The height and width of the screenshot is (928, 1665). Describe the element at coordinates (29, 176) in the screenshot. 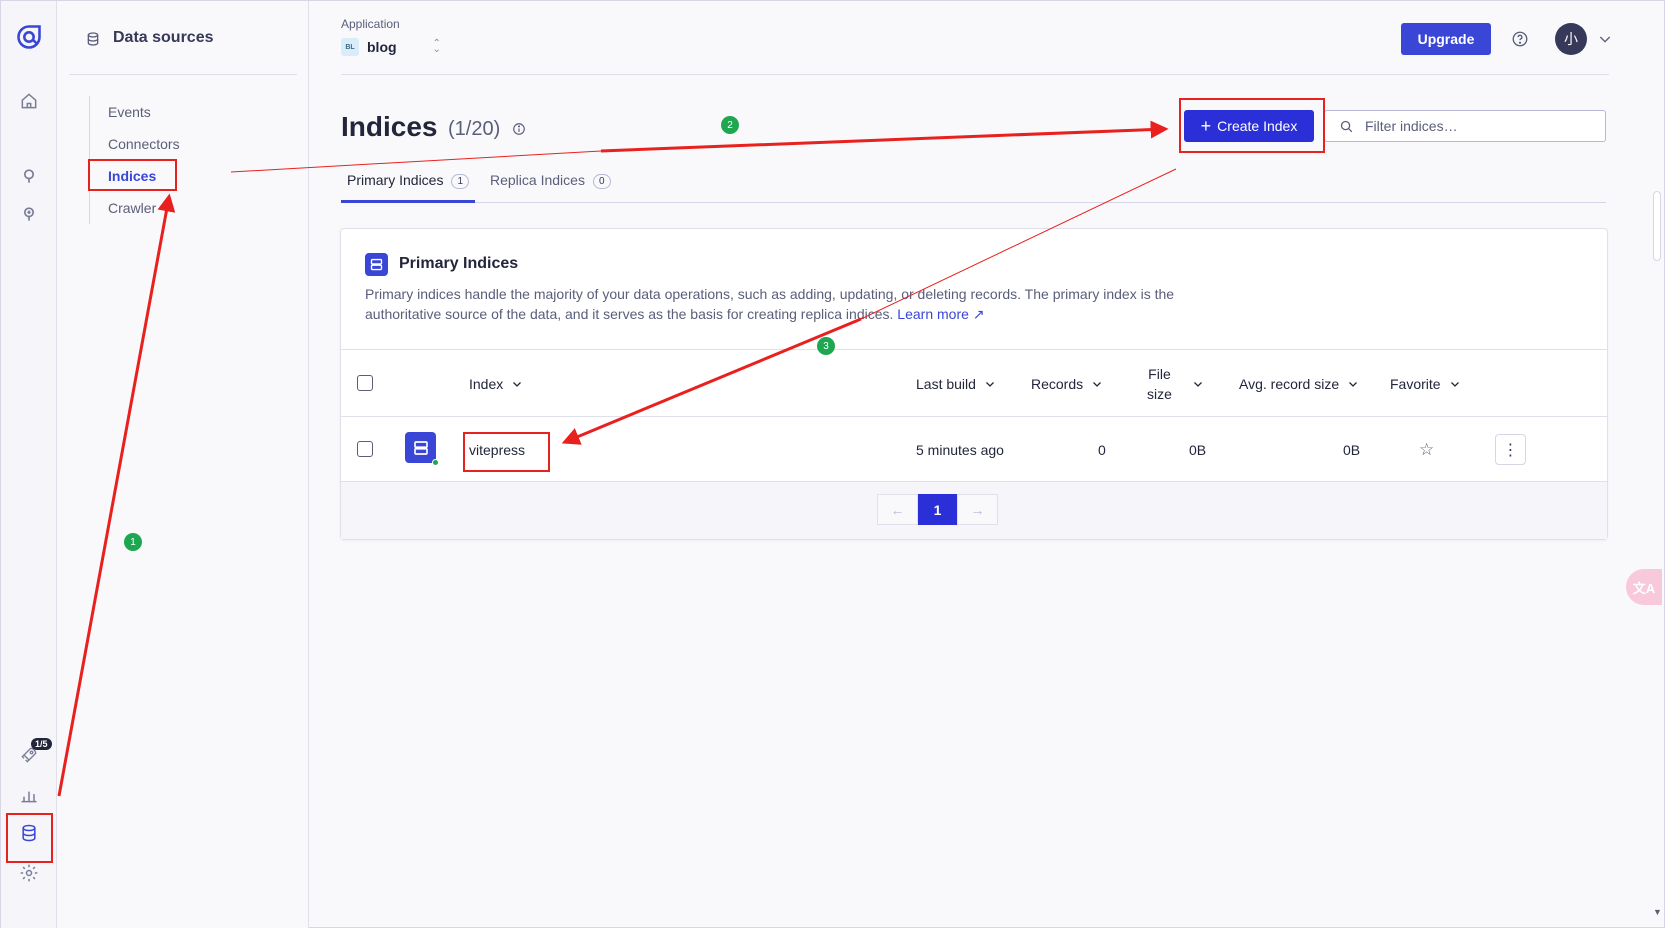

I see `search-bulb-icon` at that location.